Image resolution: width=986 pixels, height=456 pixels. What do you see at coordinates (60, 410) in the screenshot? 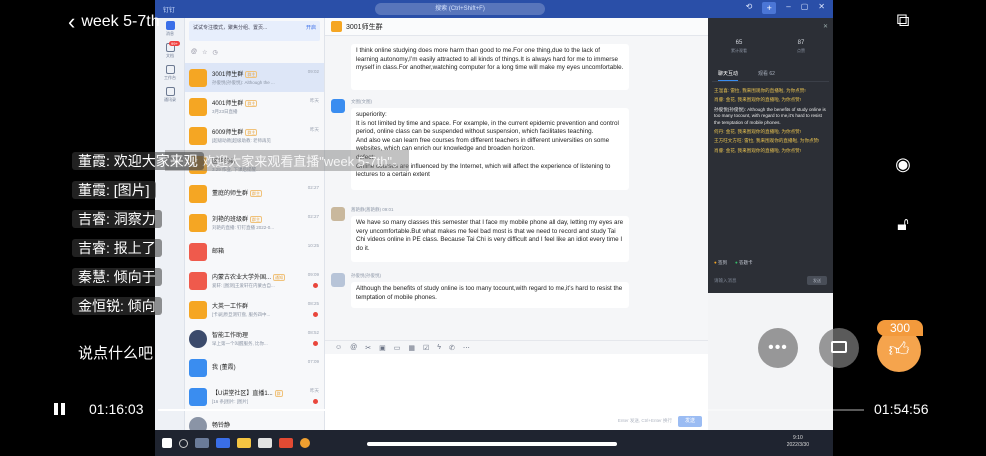
I see `pause-button` at bounding box center [60, 410].